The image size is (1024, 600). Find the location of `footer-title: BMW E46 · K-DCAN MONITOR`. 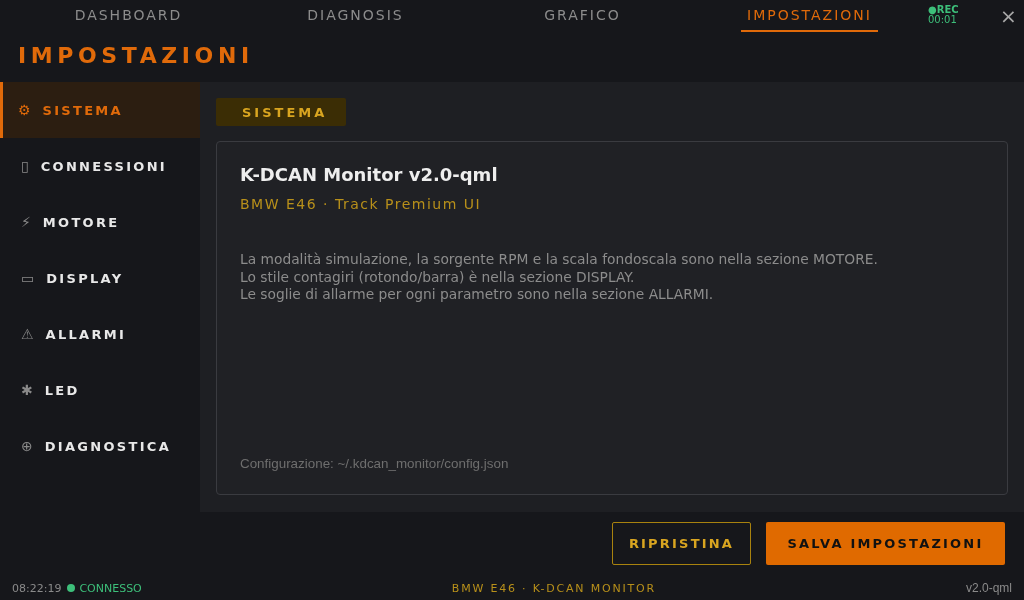

footer-title: BMW E46 · K-DCAN MONITOR is located at coordinates (553, 588).